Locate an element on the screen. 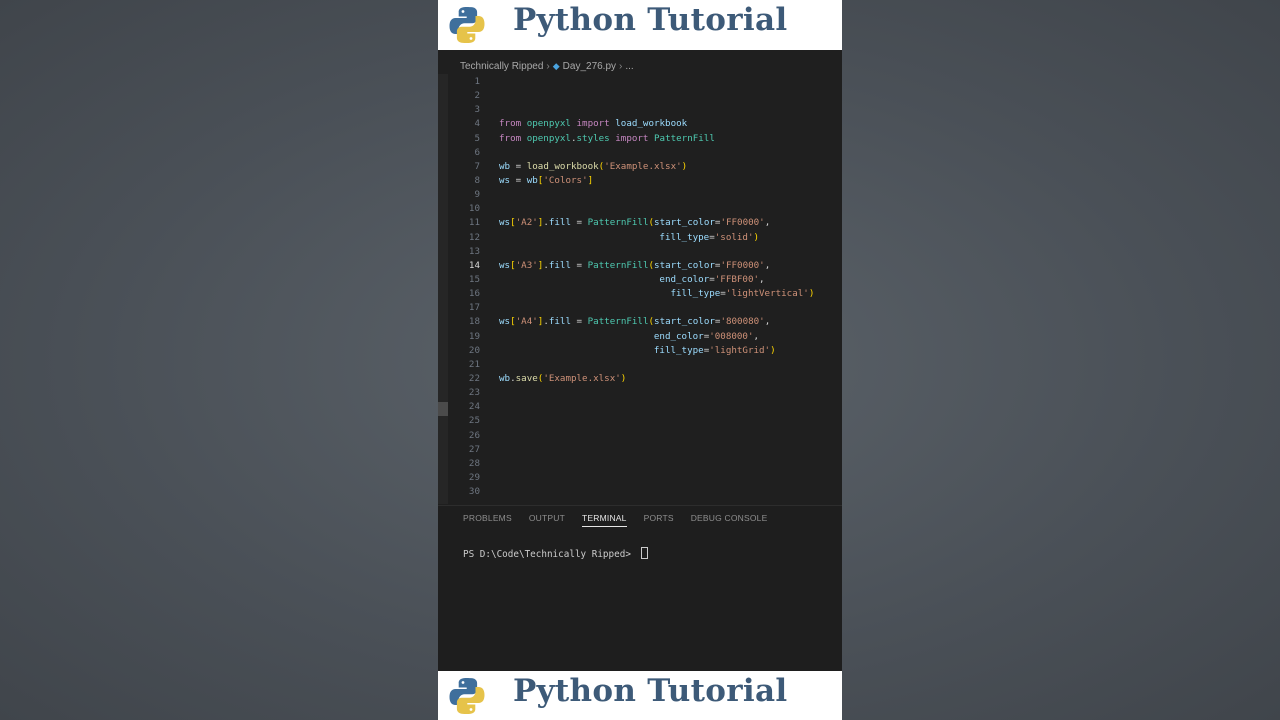  line-number: 4 is located at coordinates (477, 124).